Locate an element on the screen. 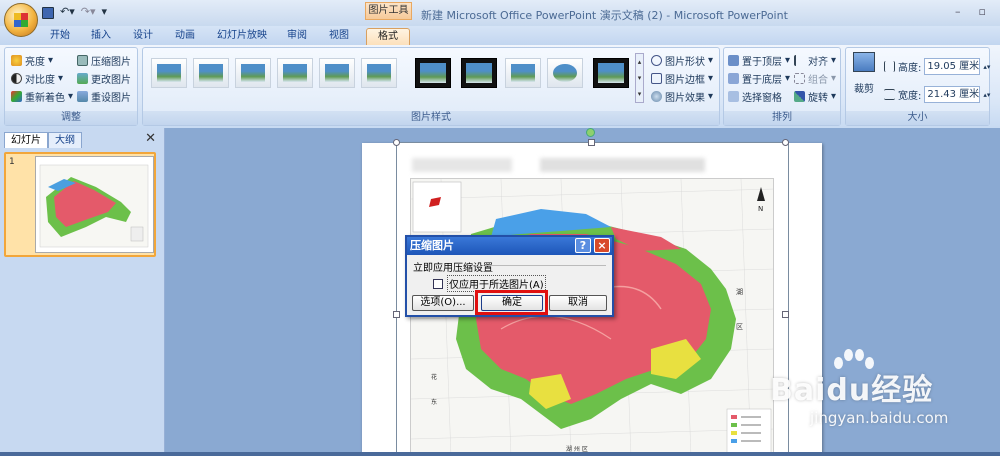 The width and height of the screenshot is (1000, 456). slide-thumbnail: 1 is located at coordinates (80, 204).